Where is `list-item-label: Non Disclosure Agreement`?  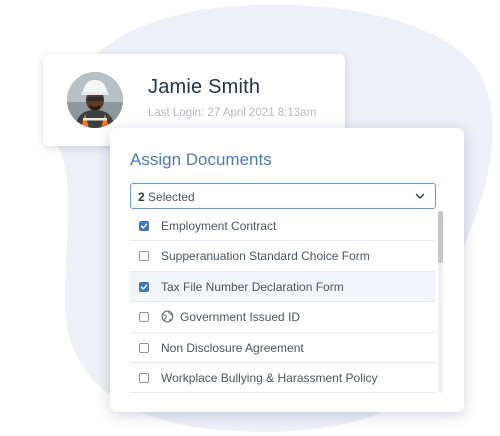 list-item-label: Non Disclosure Agreement is located at coordinates (232, 347).